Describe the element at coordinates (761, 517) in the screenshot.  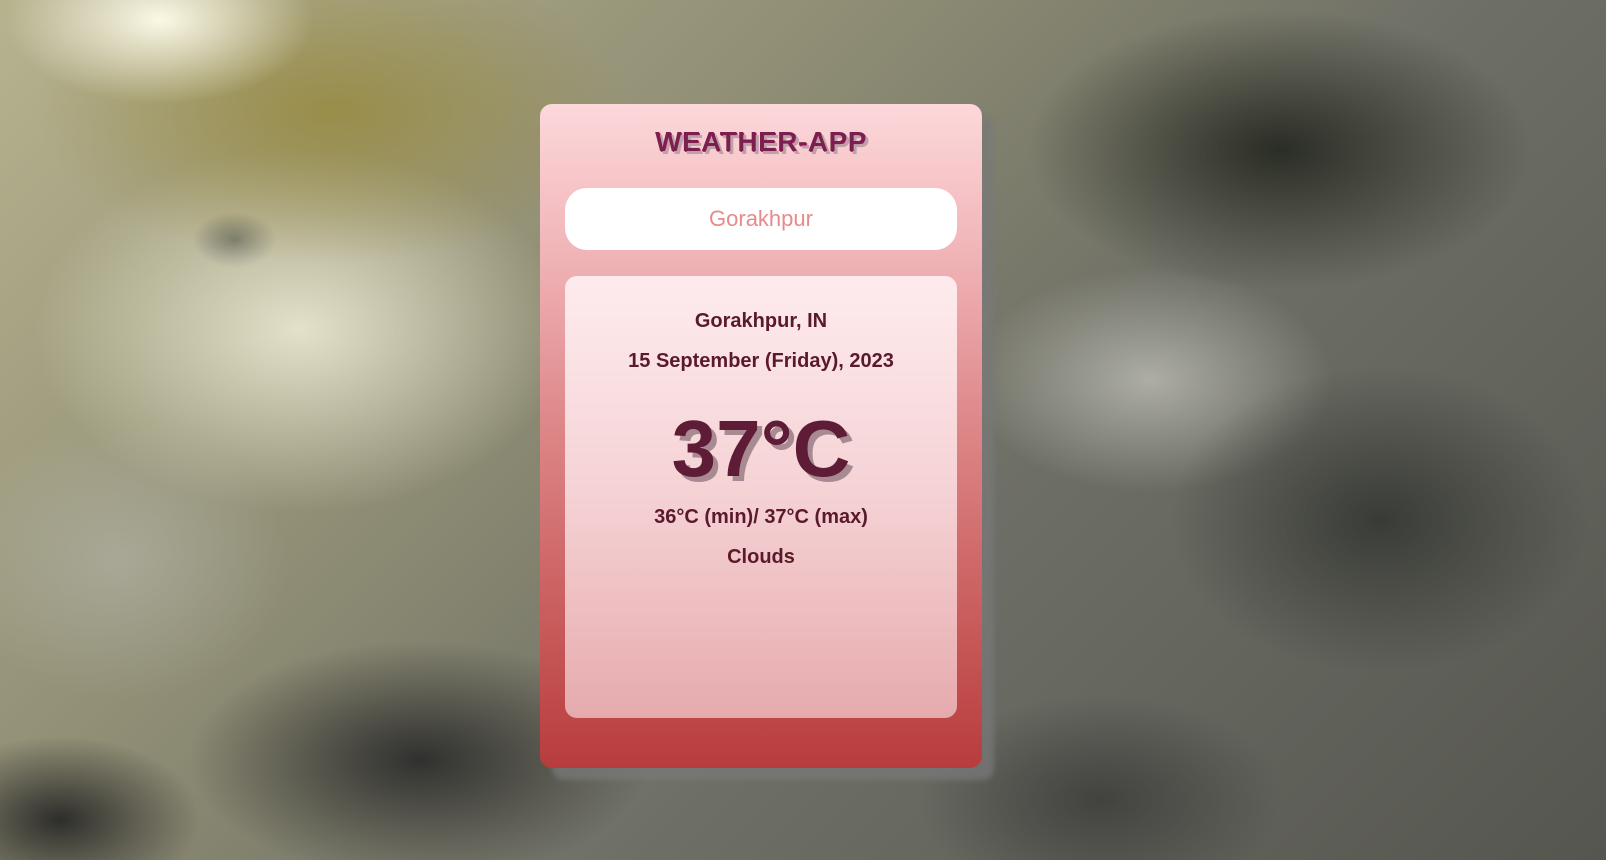
I see `min-max-temperature: 36°C (min)/ 37°C (max)` at that location.